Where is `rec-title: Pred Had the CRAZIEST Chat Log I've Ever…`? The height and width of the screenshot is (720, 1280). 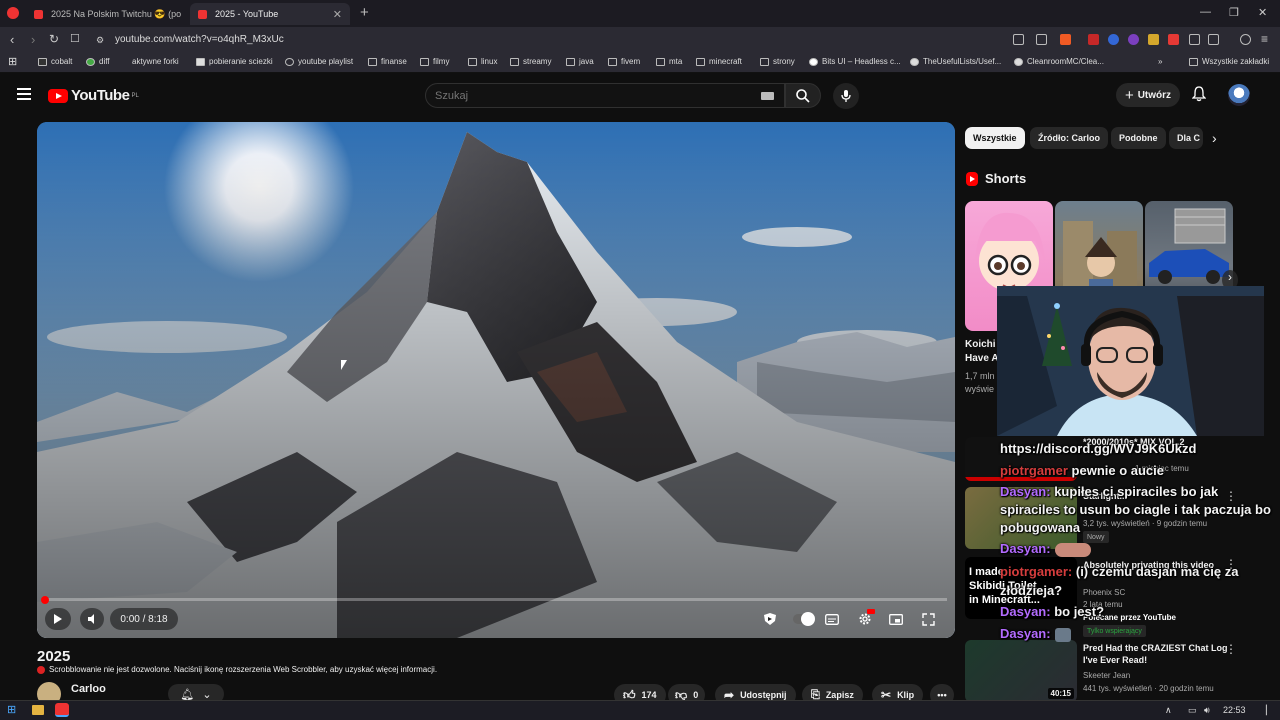 rec-title: Pred Had the CRAZIEST Chat Log I've Ever… is located at coordinates (1158, 654).